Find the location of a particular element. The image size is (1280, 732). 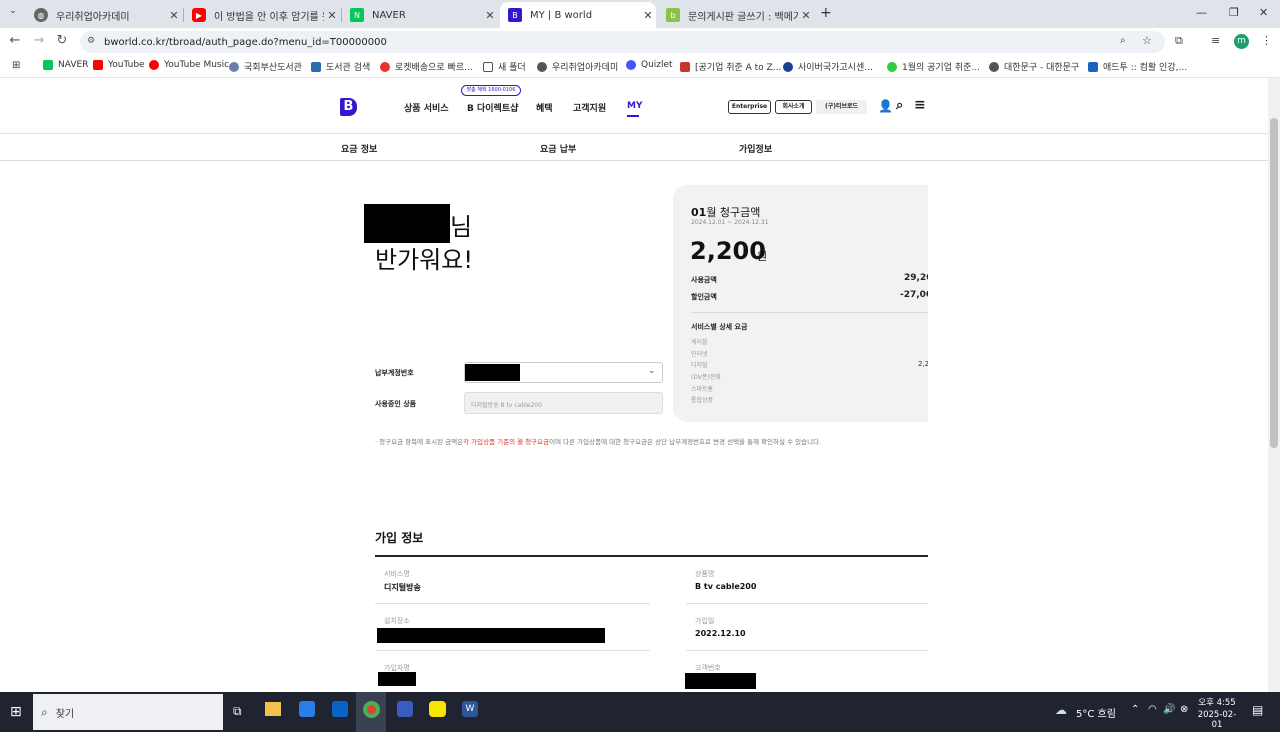

tab-1: ◍ 우리취업아카데미 ✕ is located at coordinates (104, 15).